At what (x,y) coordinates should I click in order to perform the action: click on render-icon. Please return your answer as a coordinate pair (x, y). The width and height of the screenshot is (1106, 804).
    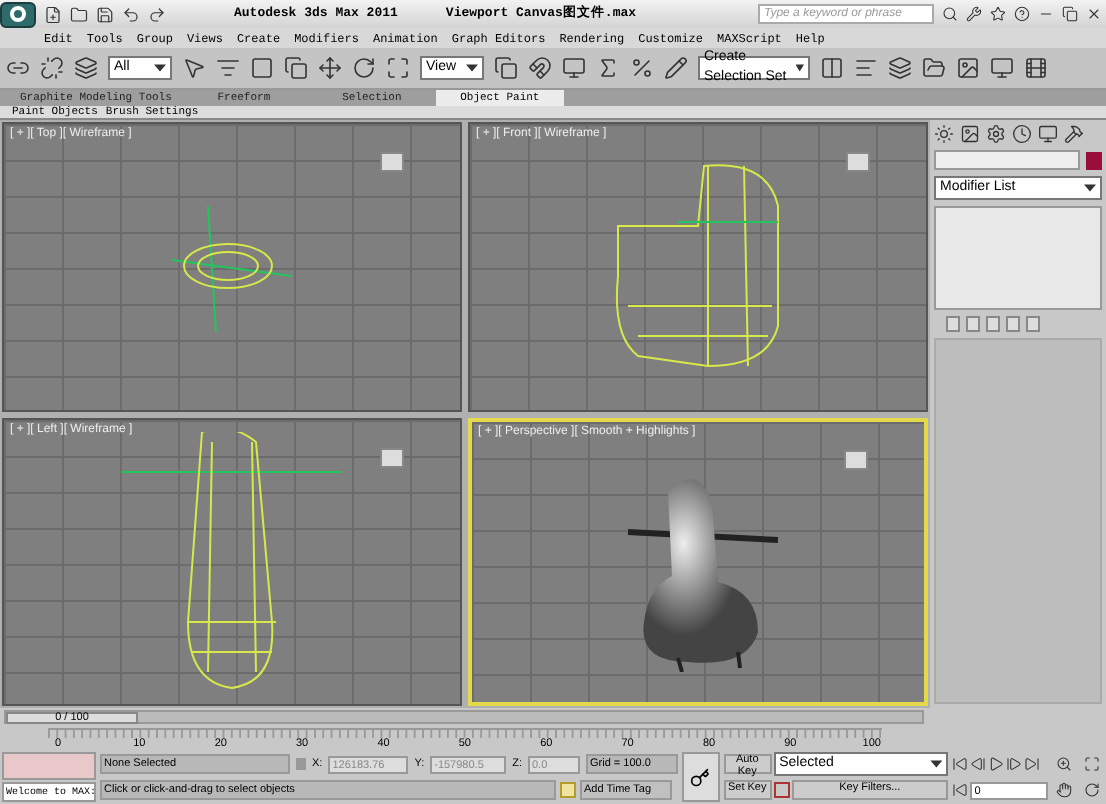
    Looking at the image, I should click on (1036, 68).